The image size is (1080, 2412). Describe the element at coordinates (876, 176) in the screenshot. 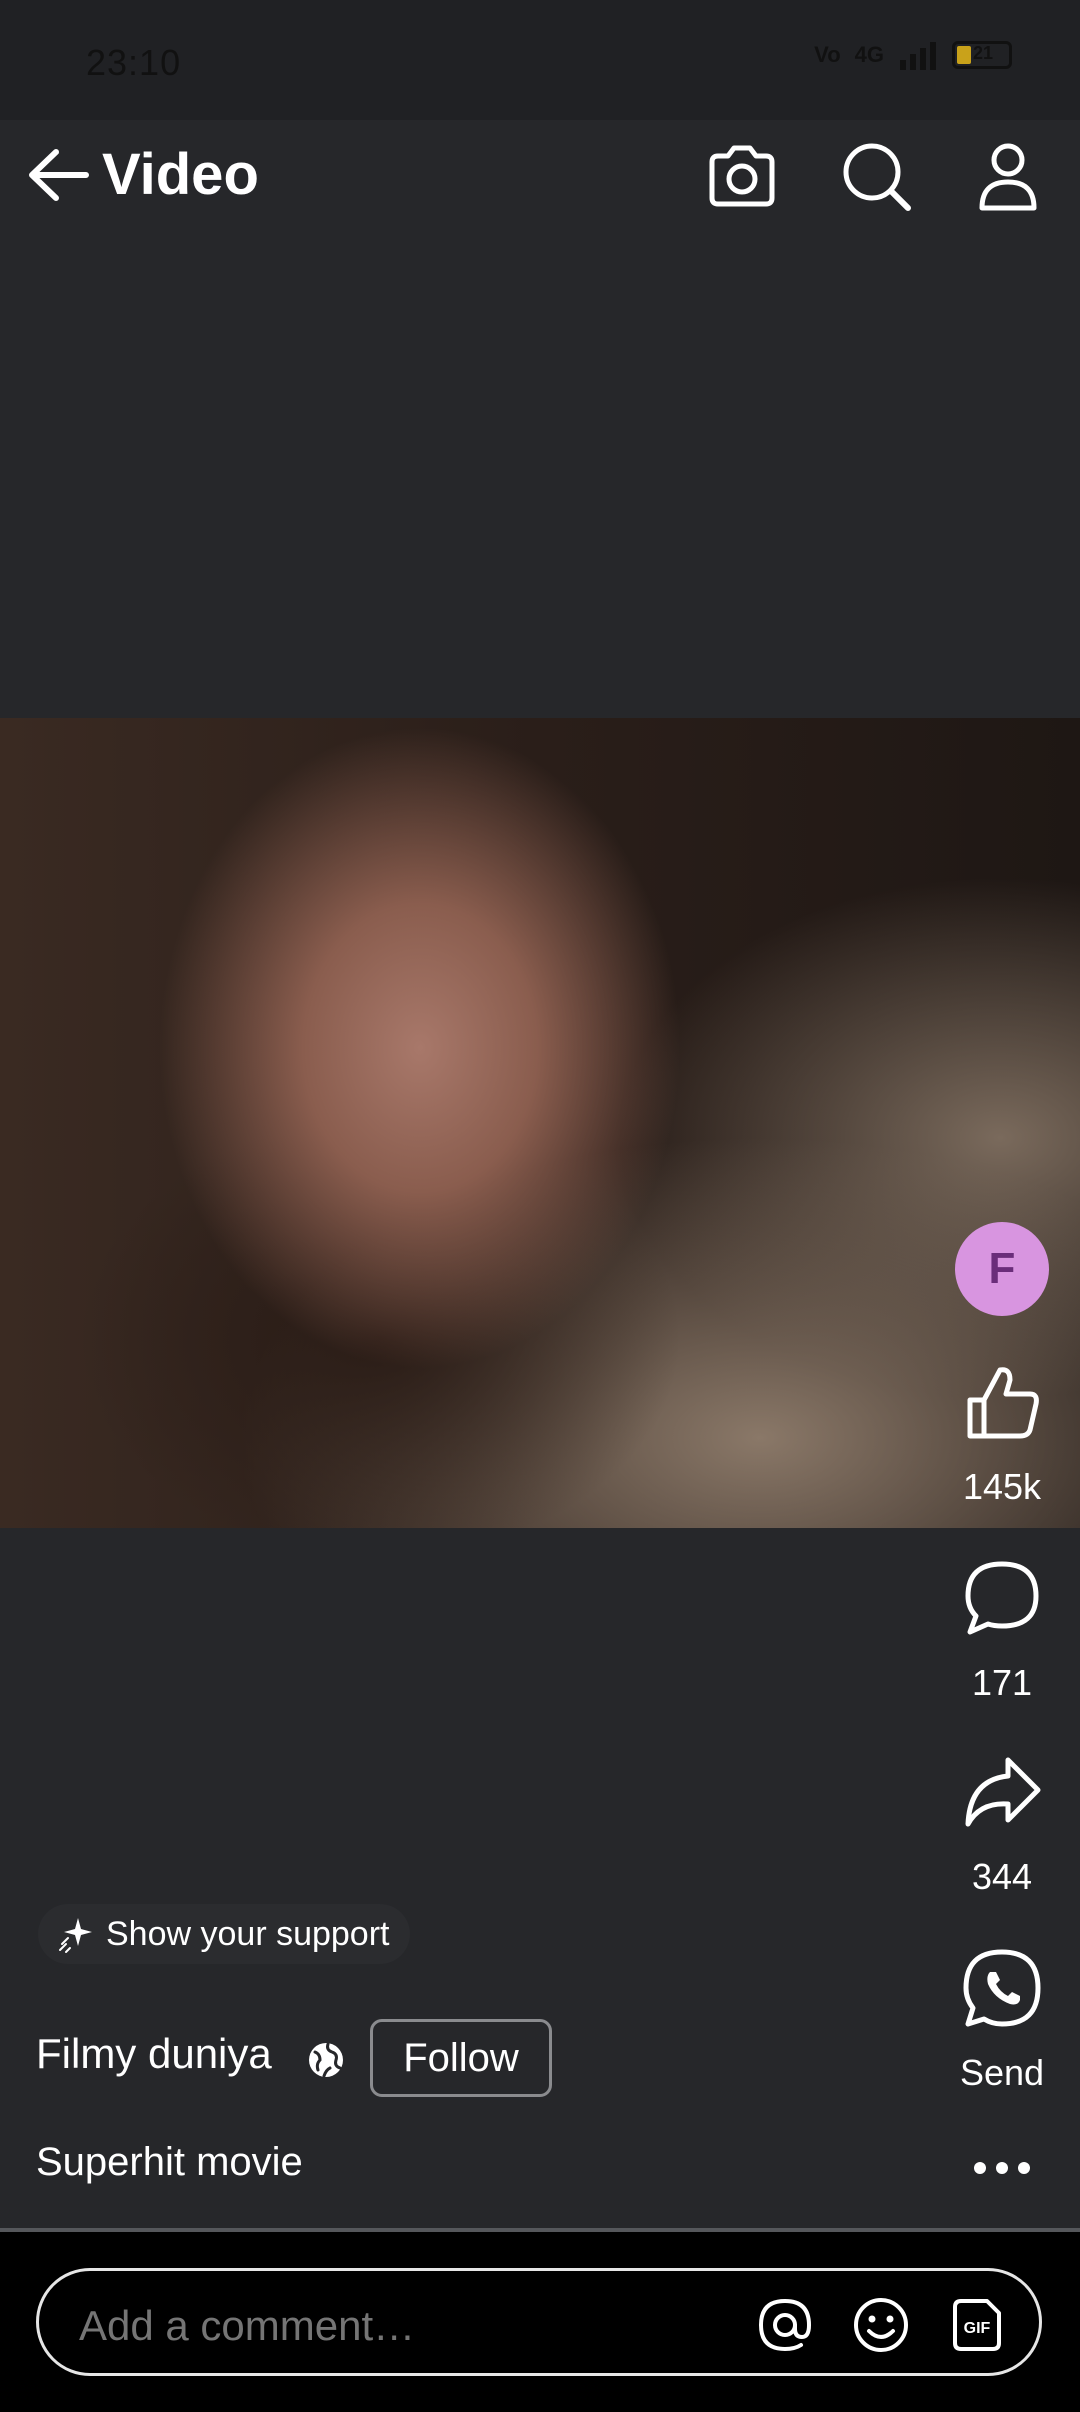

I see `search-icon` at that location.